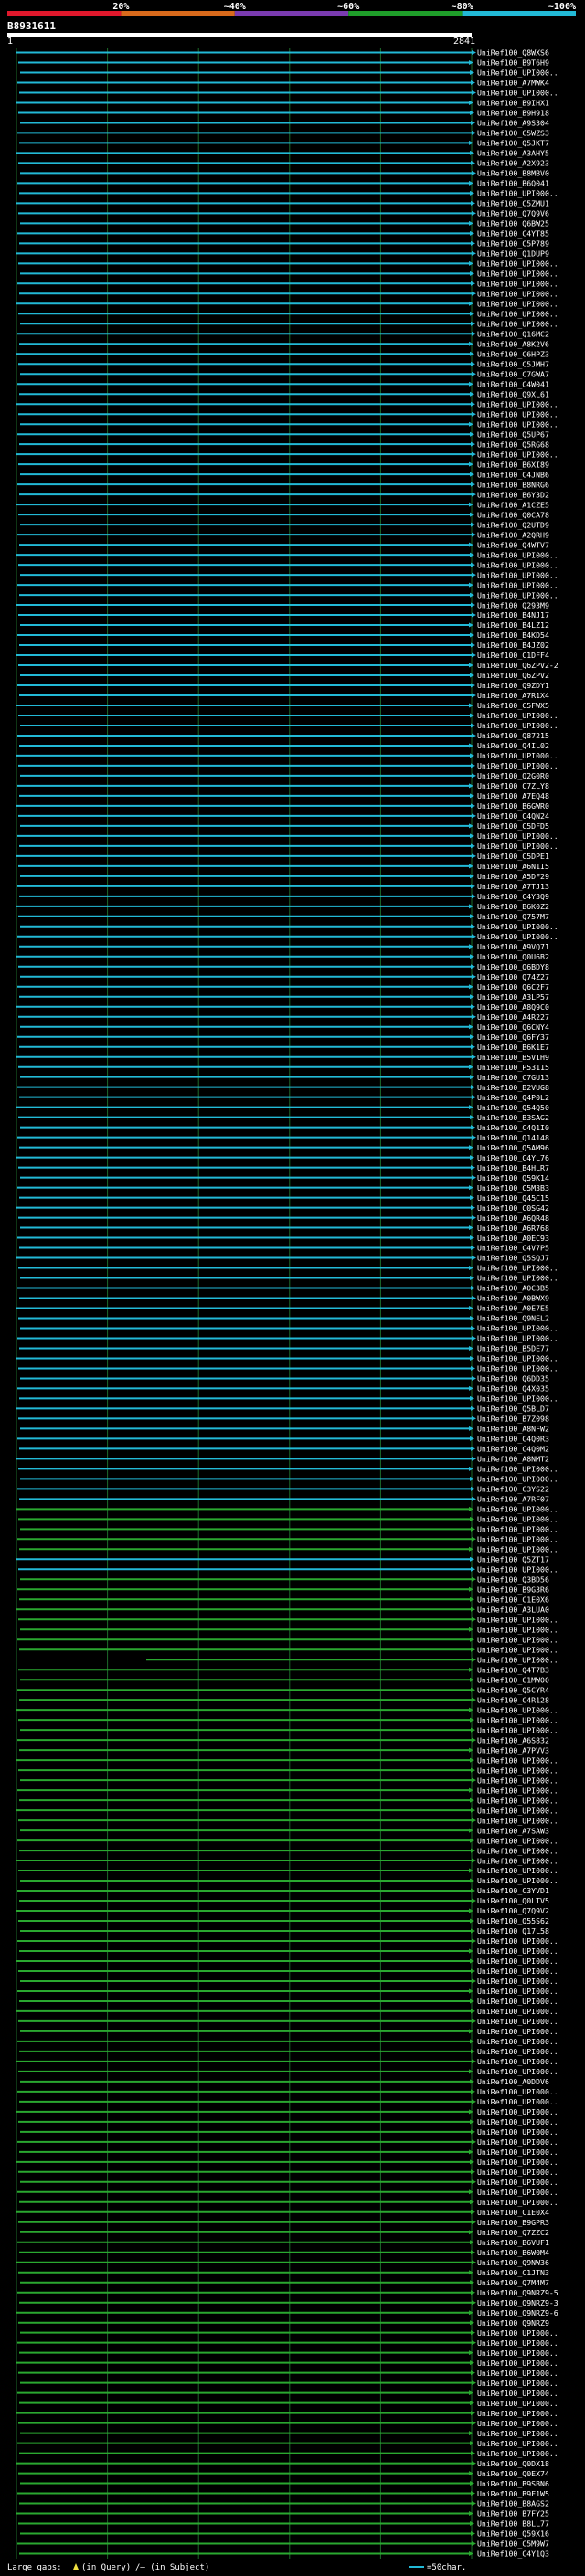 The width and height of the screenshot is (585, 2576). Describe the element at coordinates (513, 363) in the screenshot. I see `hit-label: UniRef100_C5JMH7` at that location.